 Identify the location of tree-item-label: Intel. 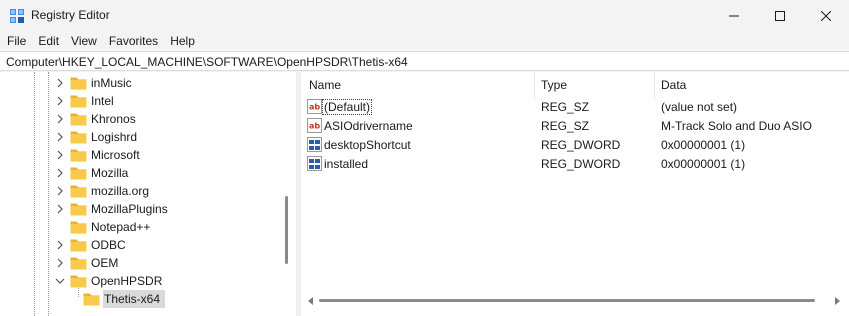
(102, 101).